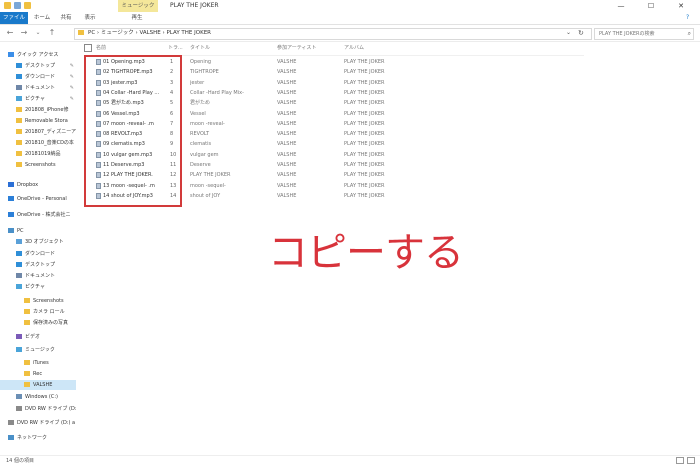 This screenshot has height=468, width=700. Describe the element at coordinates (42, 199) in the screenshot. I see `sidebar-item-label: OneDrive - Personal` at that location.